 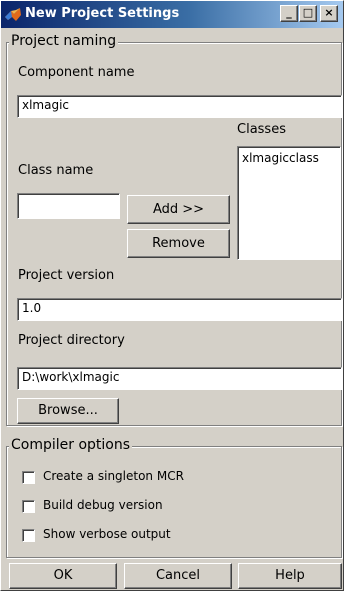 What do you see at coordinates (76, 72) in the screenshot?
I see `component-name-label: Component name` at bounding box center [76, 72].